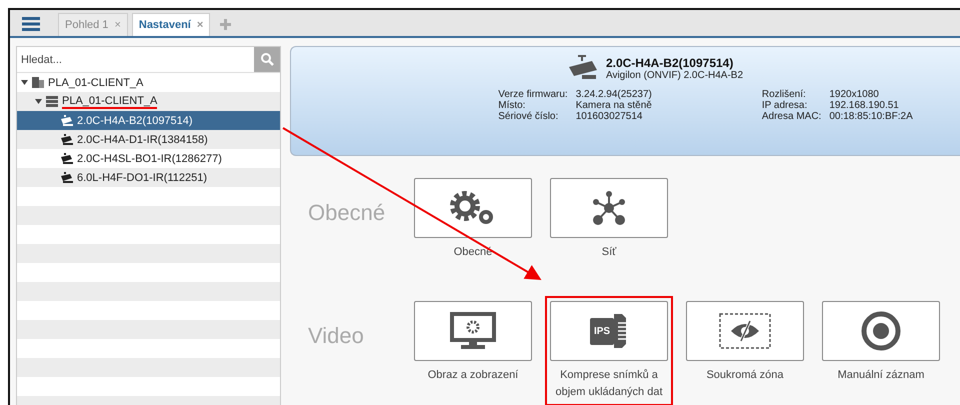  I want to click on settings-tile: IPS, so click(609, 331).